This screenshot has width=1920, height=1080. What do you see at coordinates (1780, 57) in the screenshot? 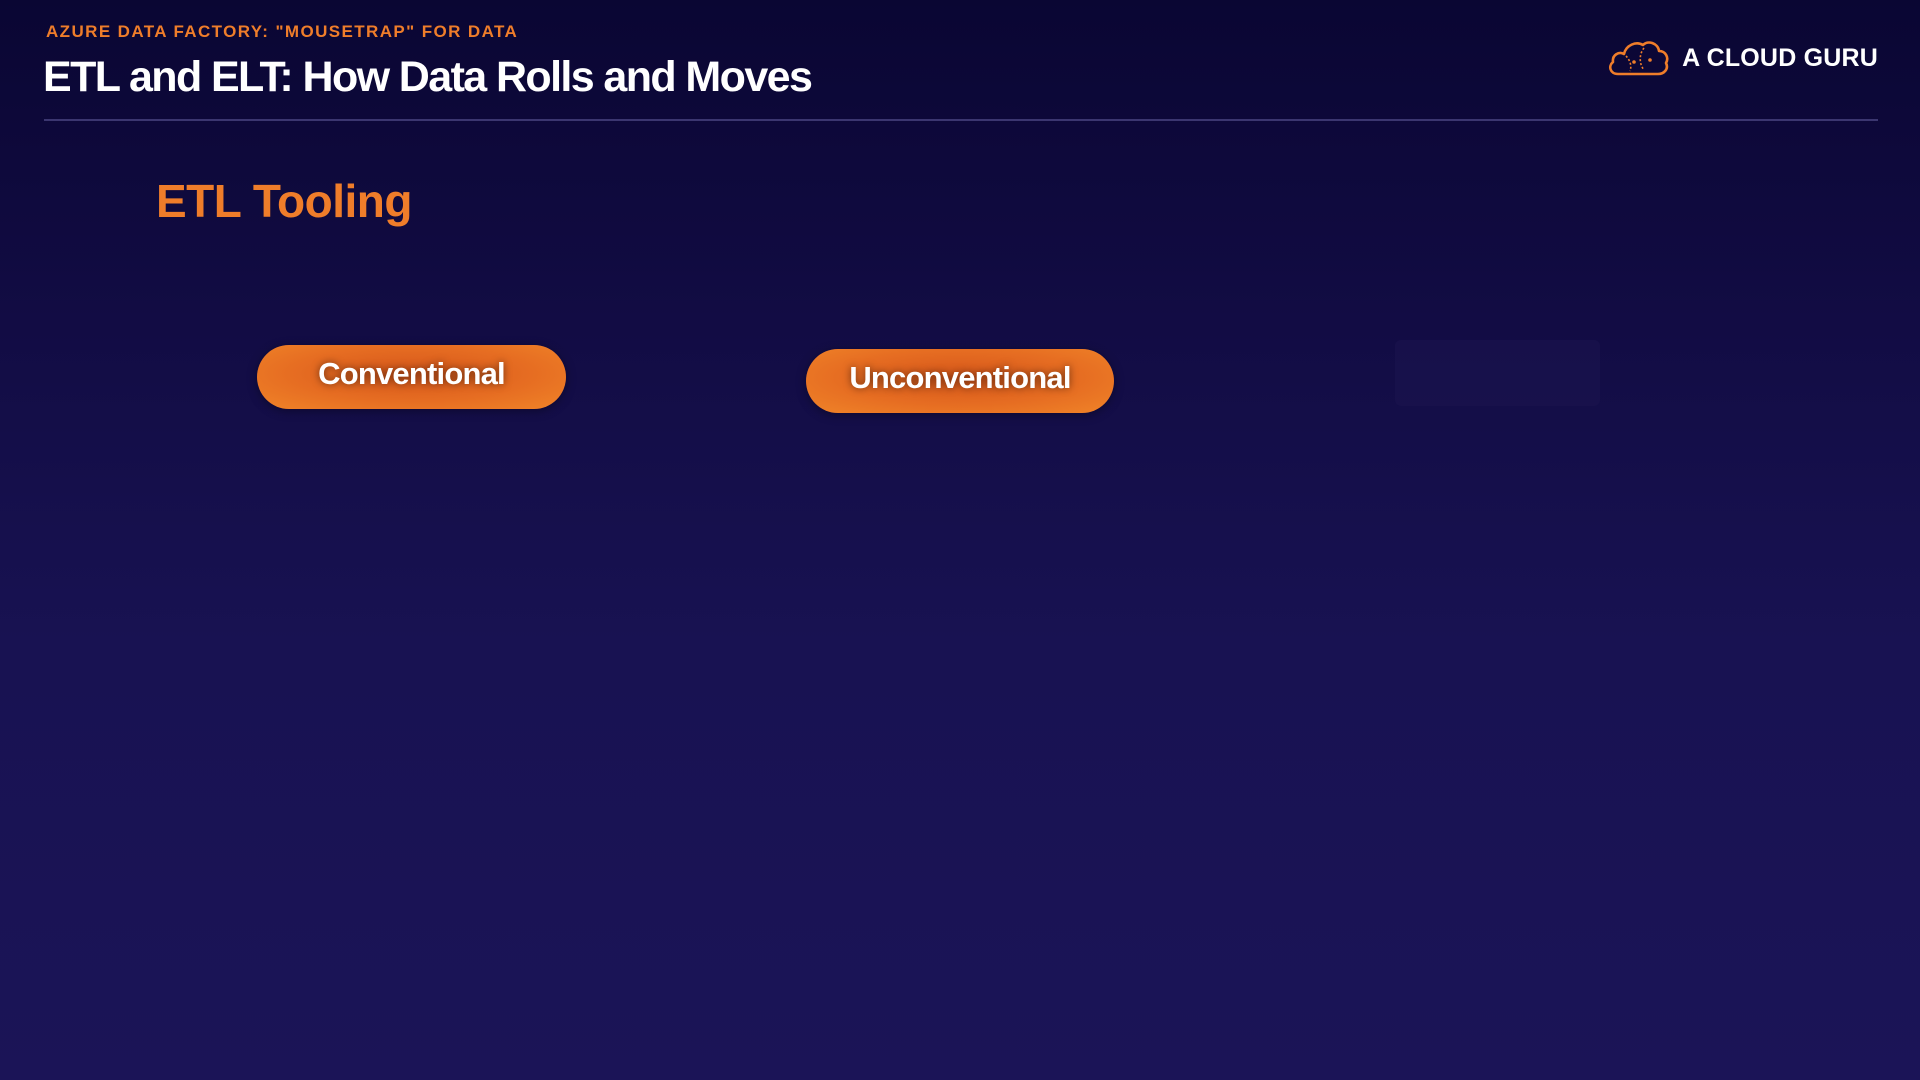
I see `brand-name: A CLOUD GURU` at bounding box center [1780, 57].